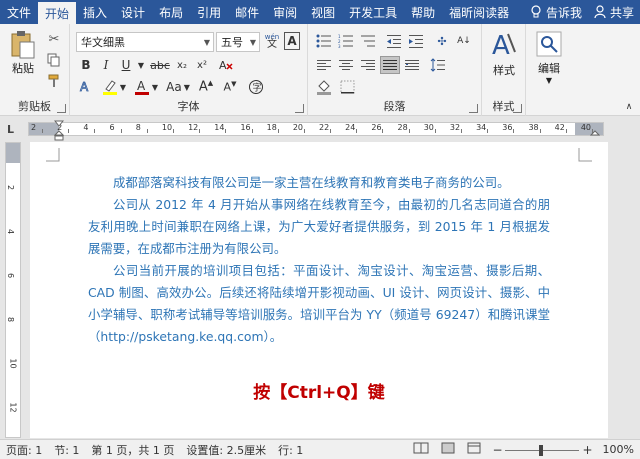 This screenshot has width=640, height=459. What do you see at coordinates (133, 12) in the screenshot?
I see `tab-design: 设计` at bounding box center [133, 12].